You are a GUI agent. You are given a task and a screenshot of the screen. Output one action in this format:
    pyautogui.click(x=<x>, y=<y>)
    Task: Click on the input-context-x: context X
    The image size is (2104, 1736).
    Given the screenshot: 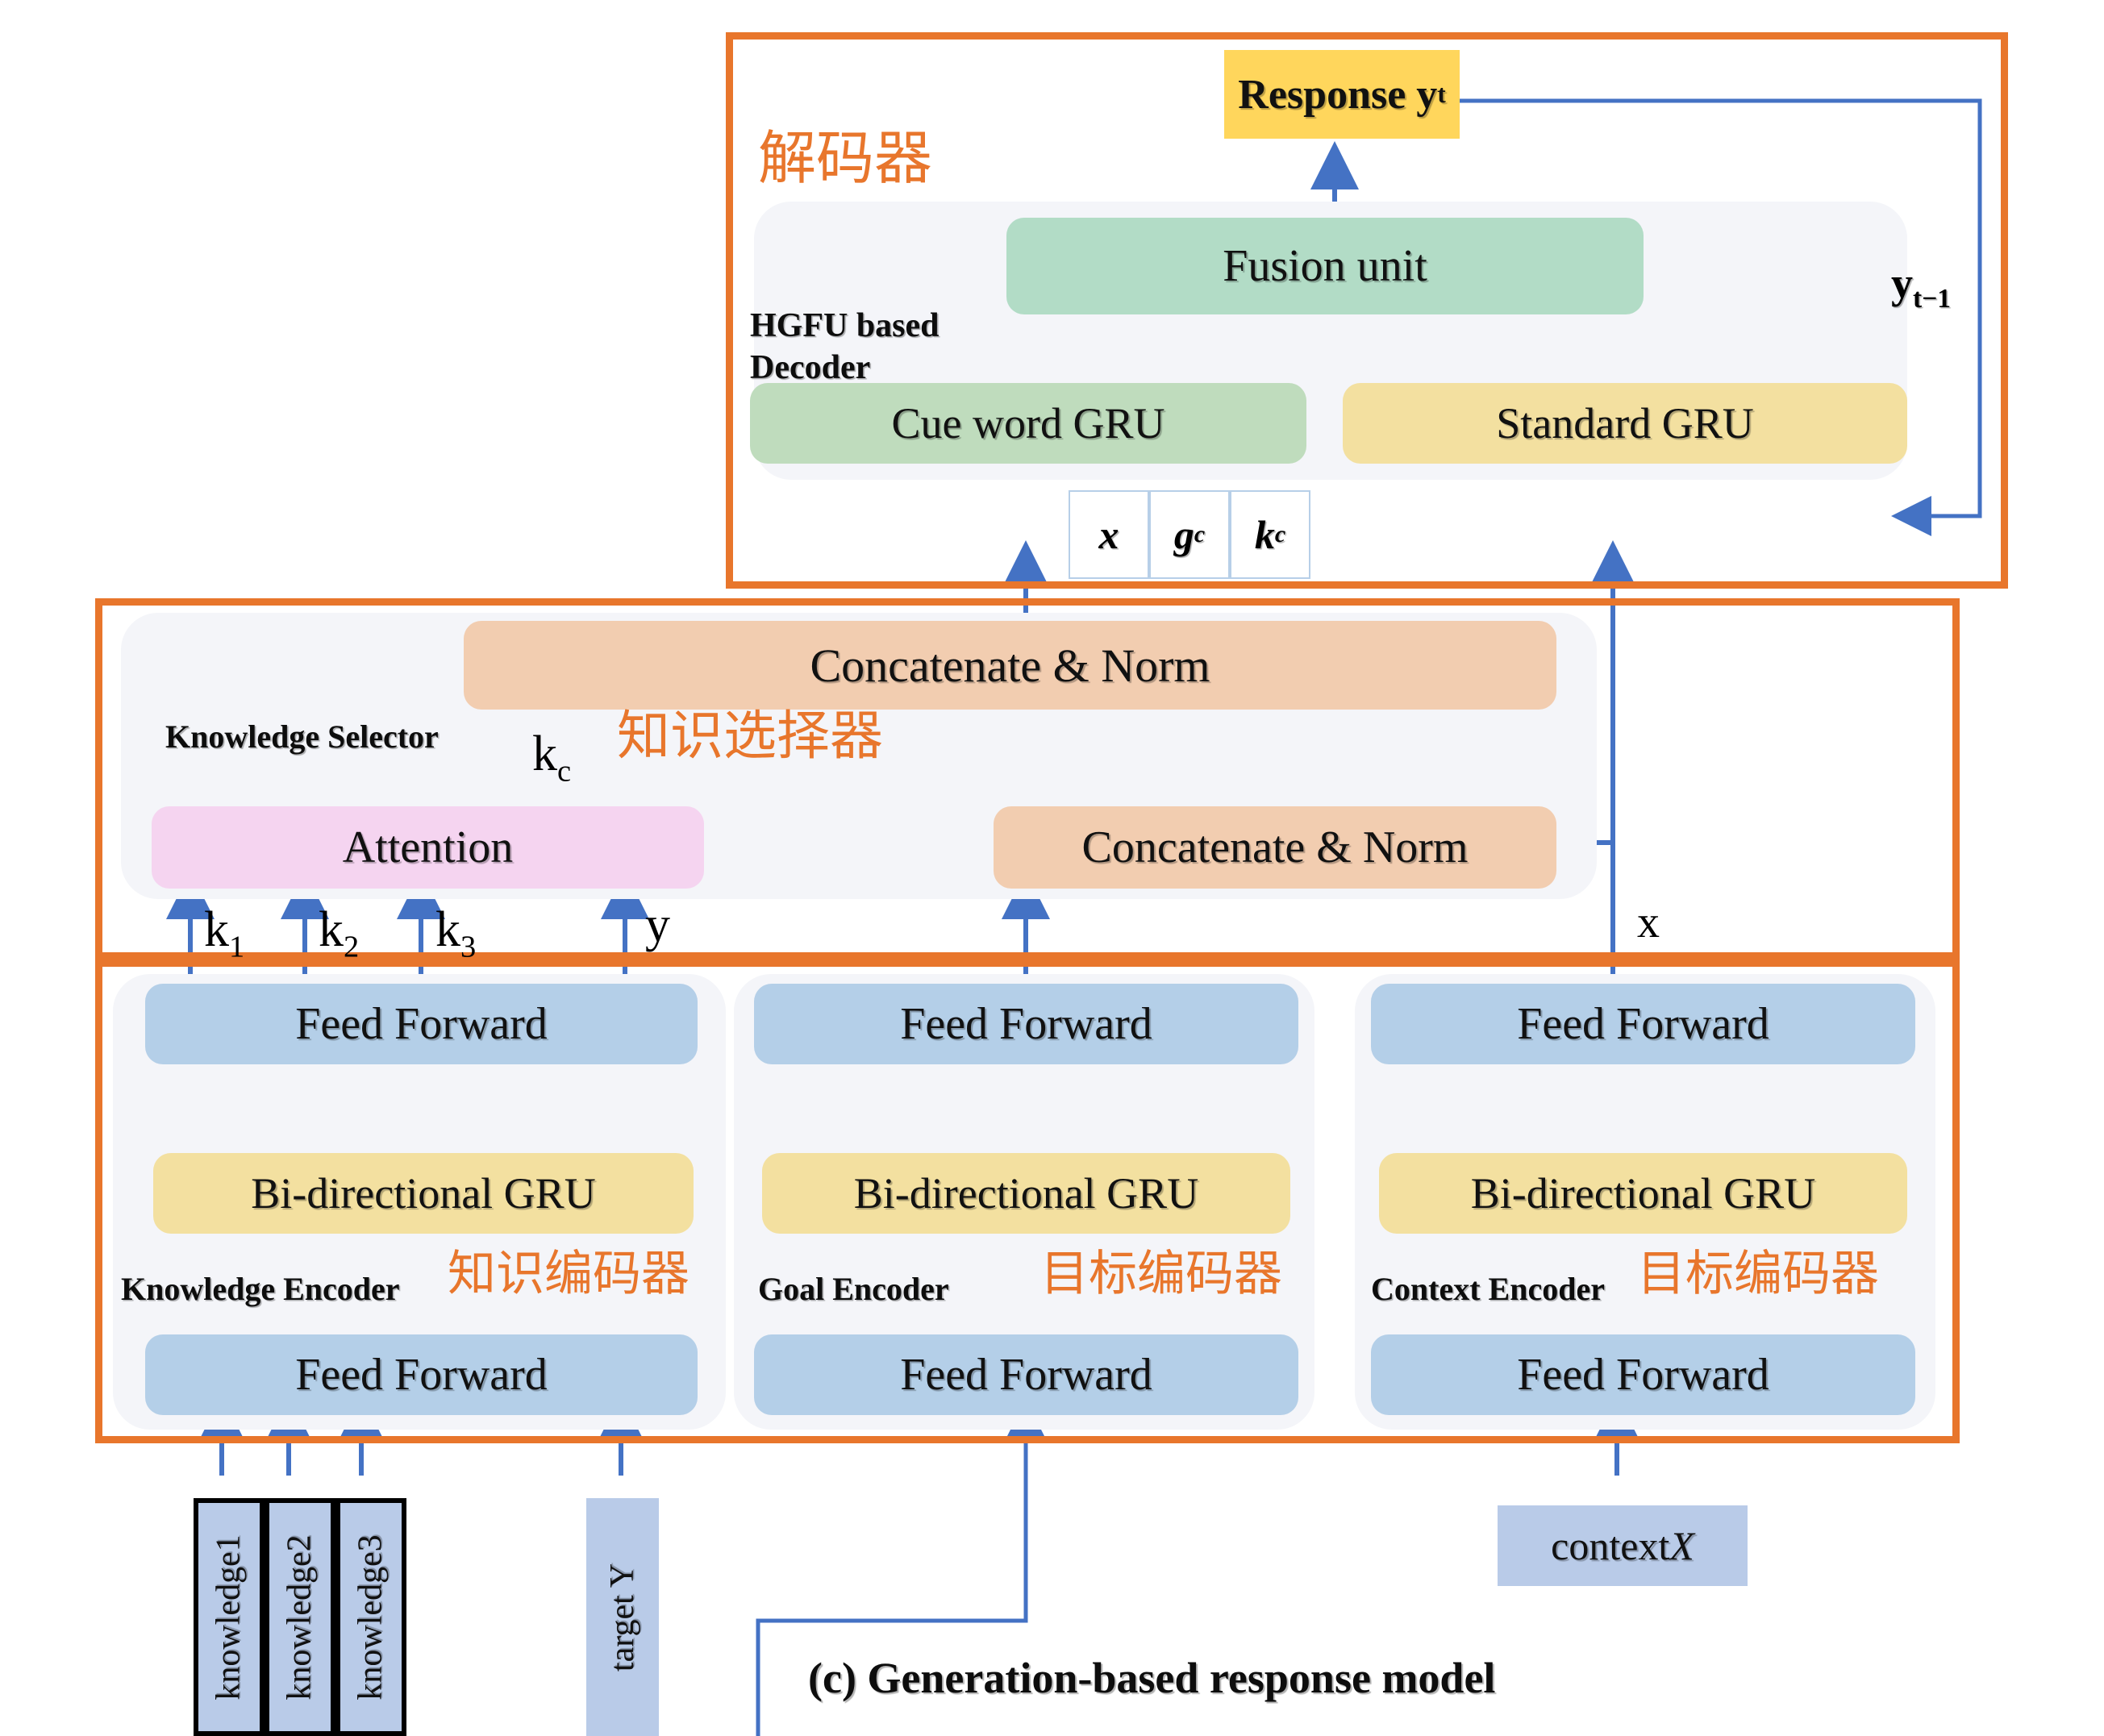 What is the action you would take?
    pyautogui.click(x=1623, y=1545)
    